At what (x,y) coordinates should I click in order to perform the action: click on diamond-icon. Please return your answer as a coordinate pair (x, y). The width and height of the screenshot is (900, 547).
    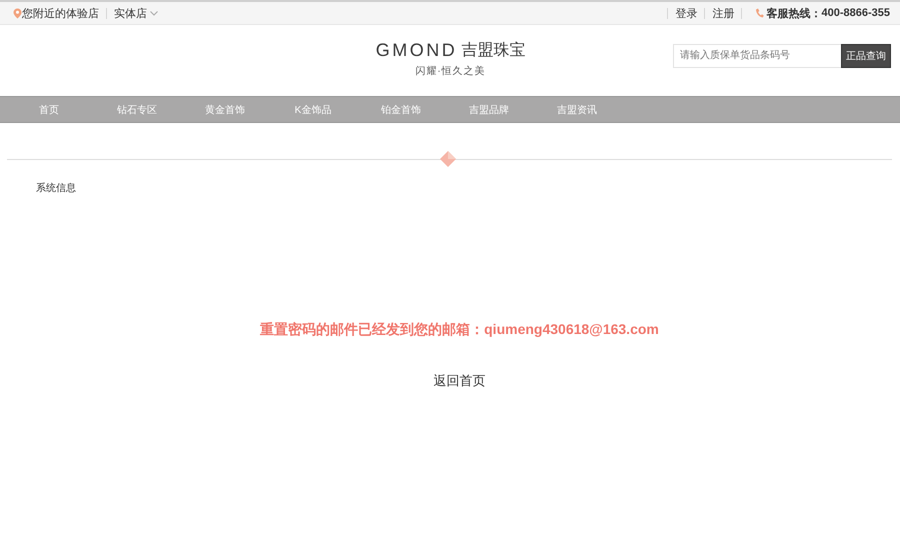
    Looking at the image, I should click on (448, 159).